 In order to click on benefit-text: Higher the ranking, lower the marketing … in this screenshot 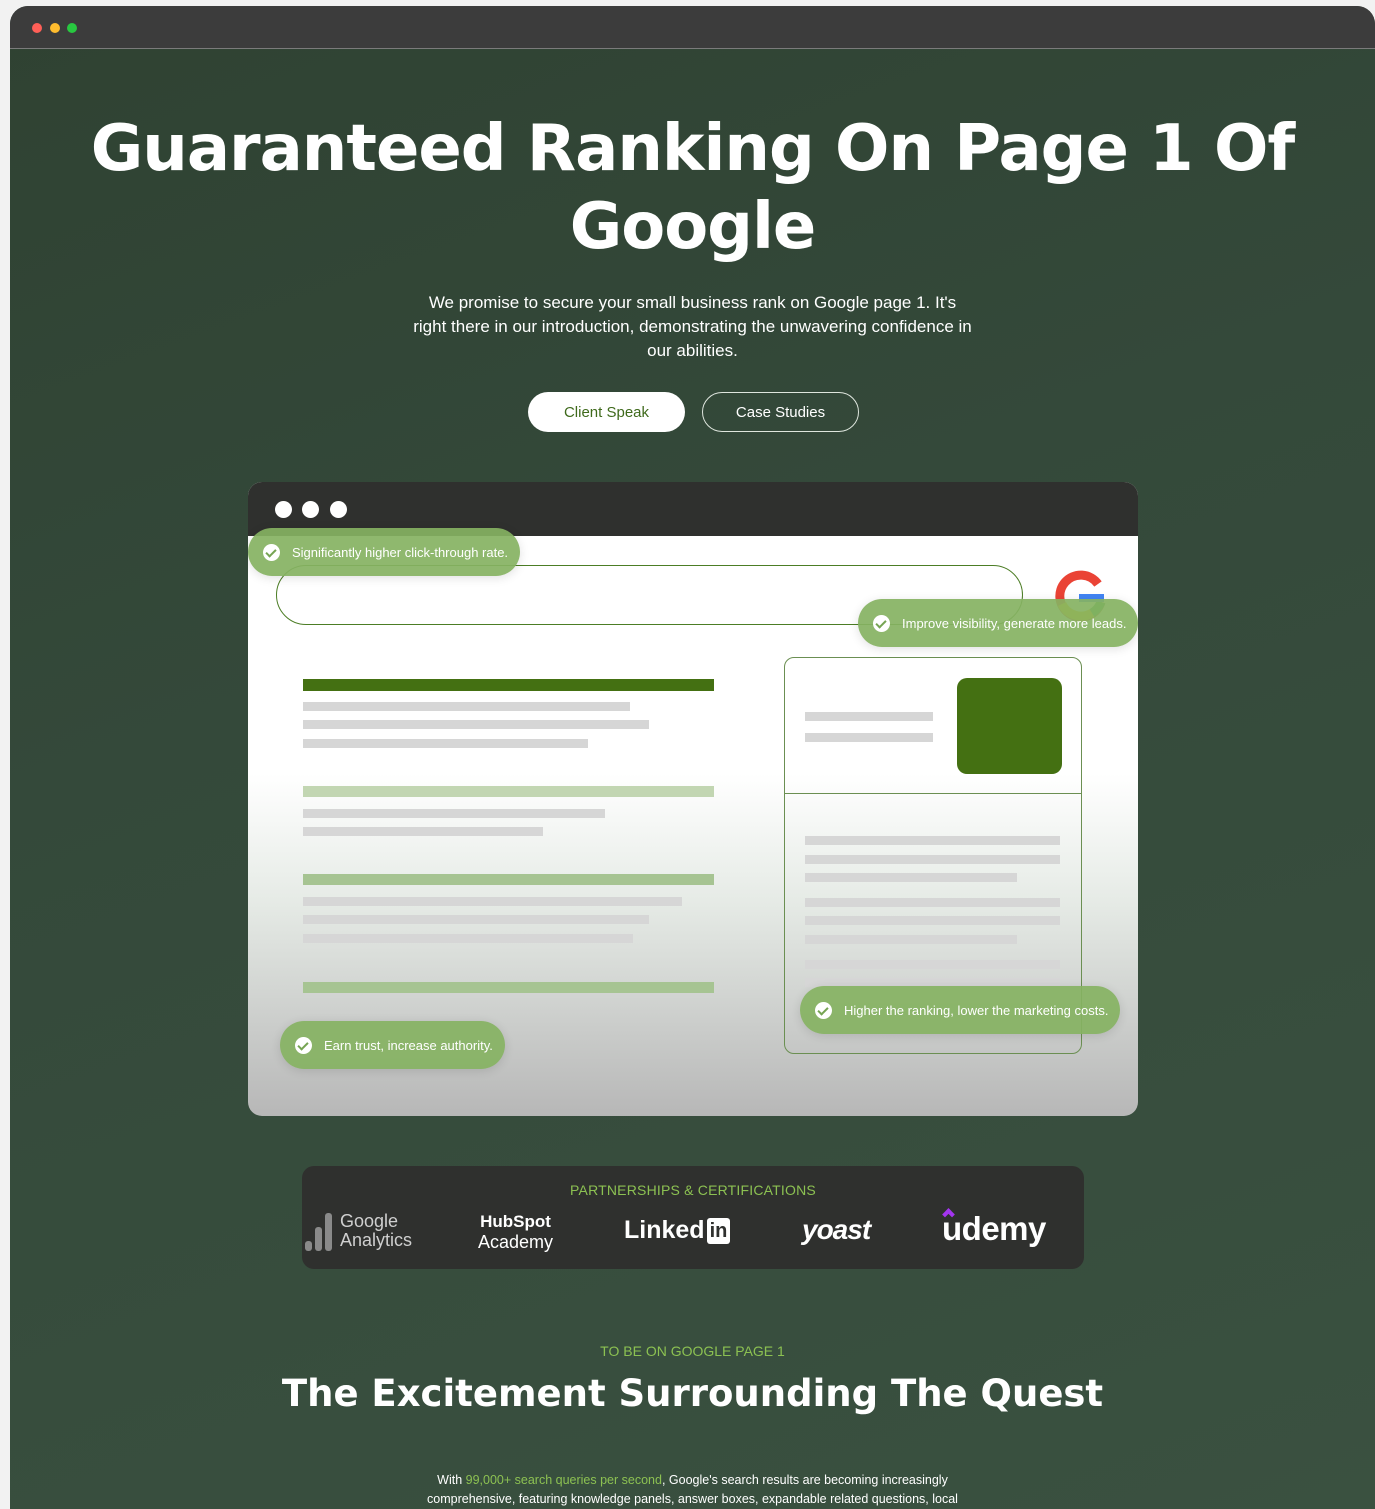, I will do `click(976, 1010)`.